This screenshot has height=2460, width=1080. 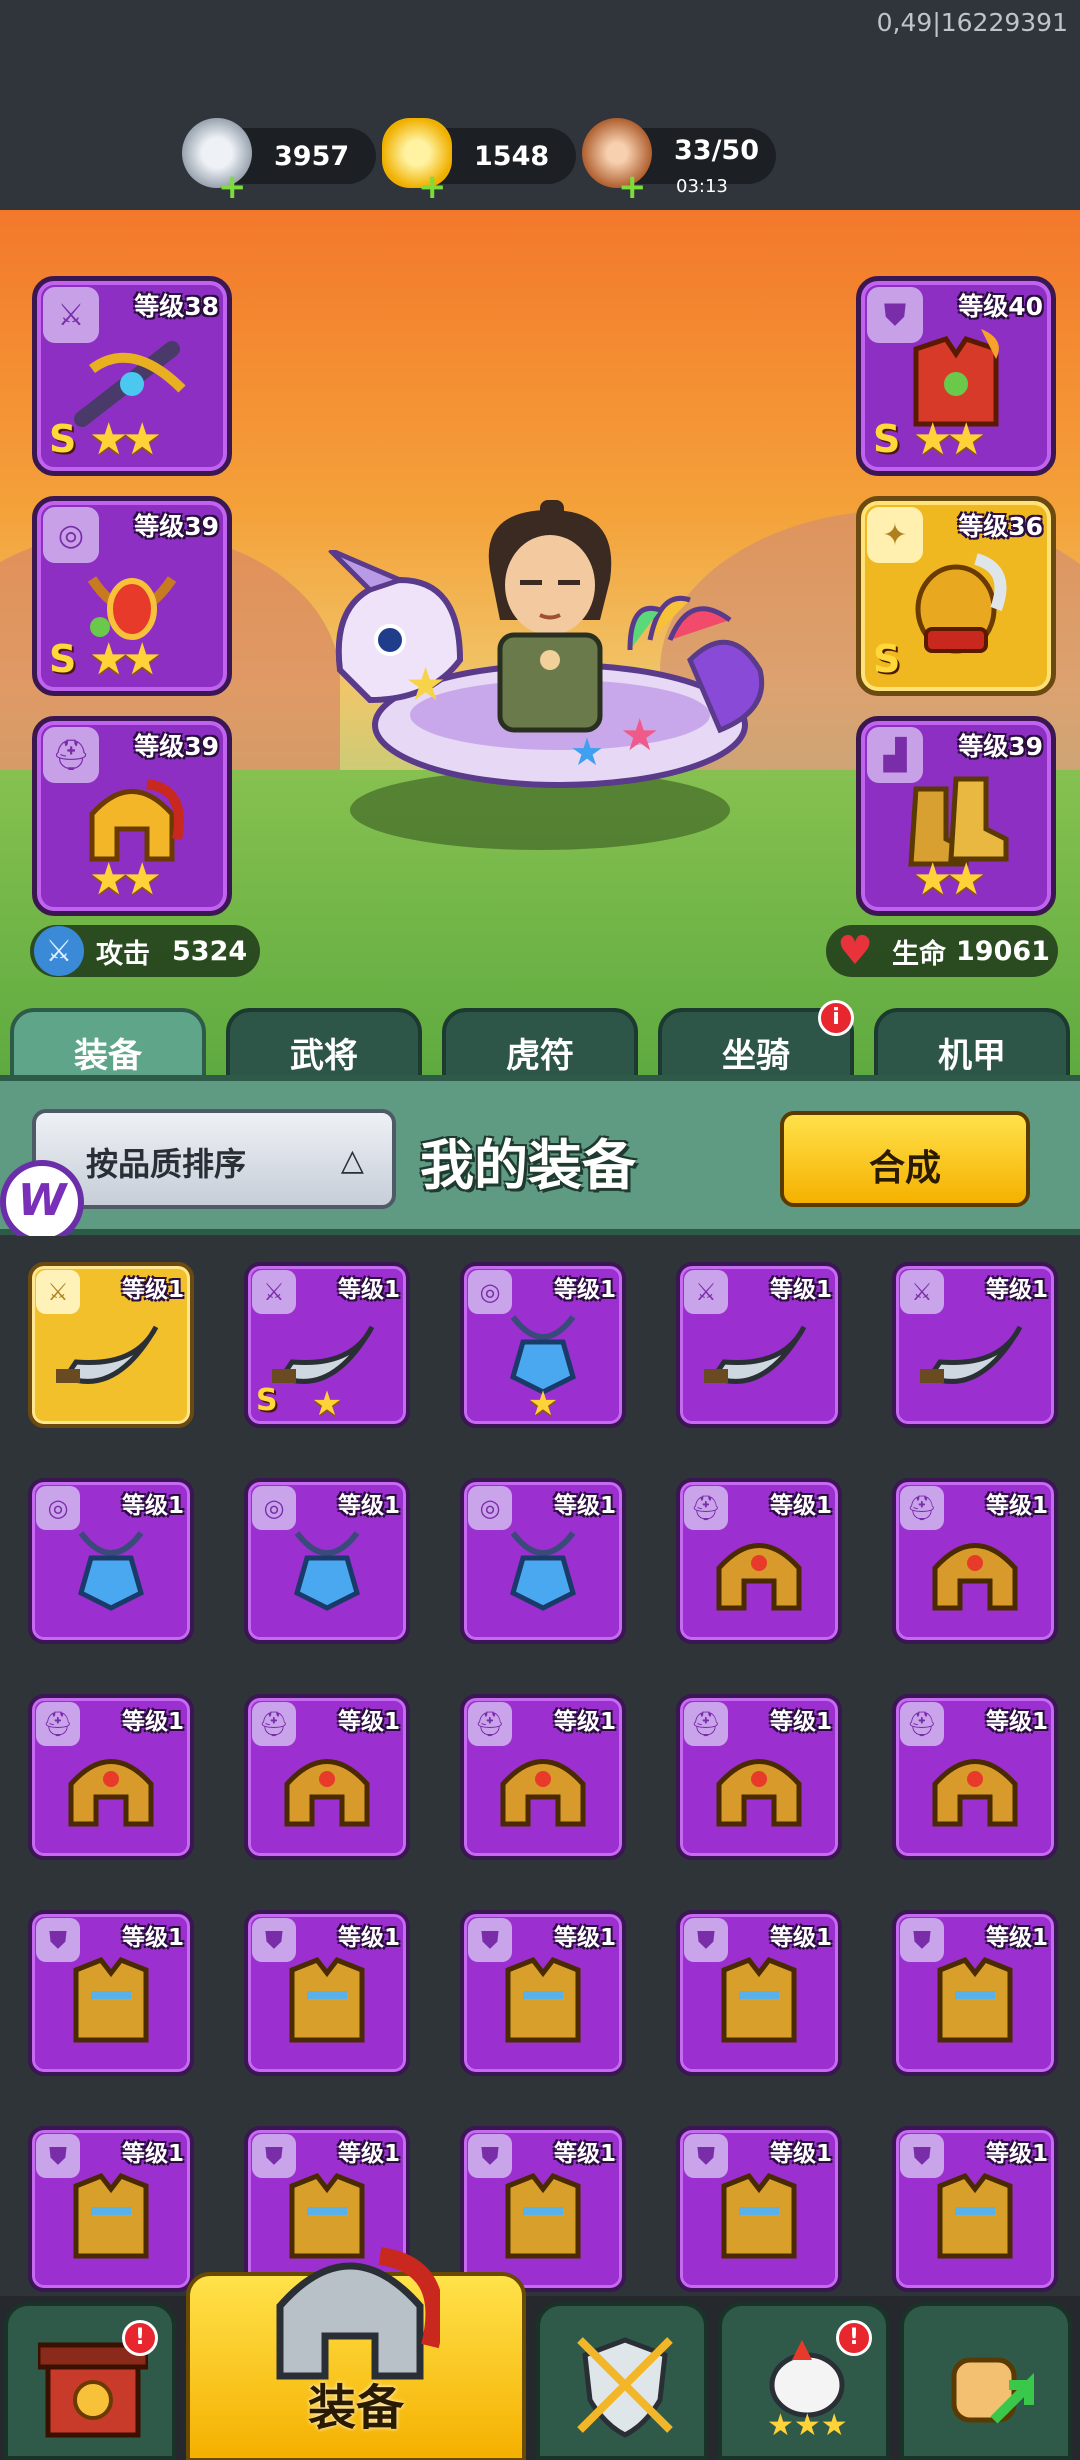 I want to click on equipment-panel-header: 按品质排序 △ 我的装备 合成, so click(x=540, y=1155).